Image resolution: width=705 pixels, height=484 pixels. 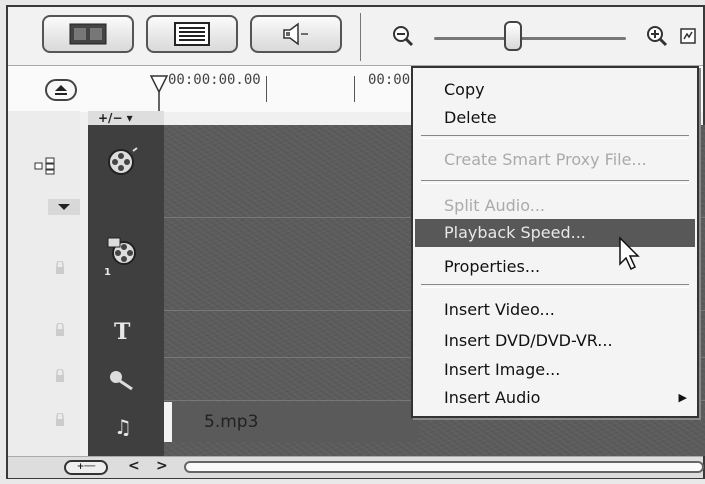 I want to click on timeline-view-icon, so click(x=192, y=34).